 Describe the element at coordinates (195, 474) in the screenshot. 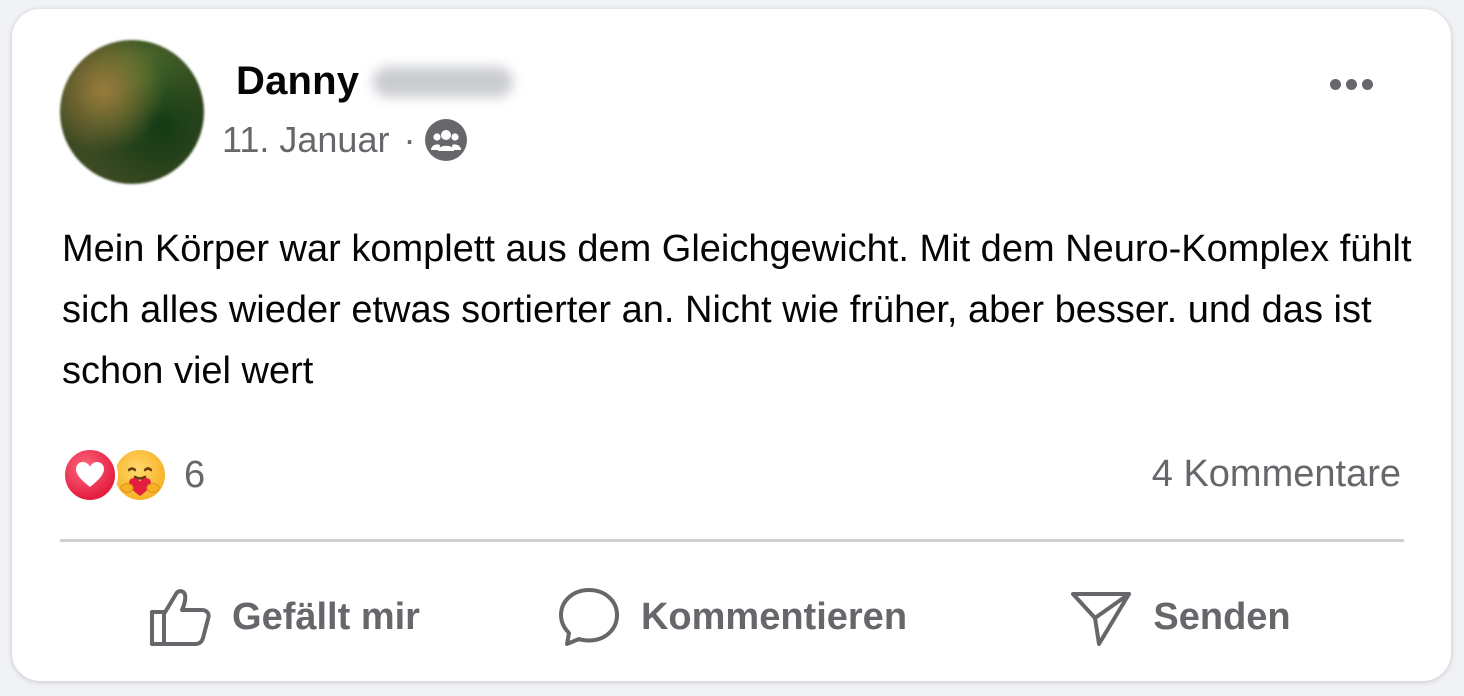

I see `reaction-count: 6` at that location.